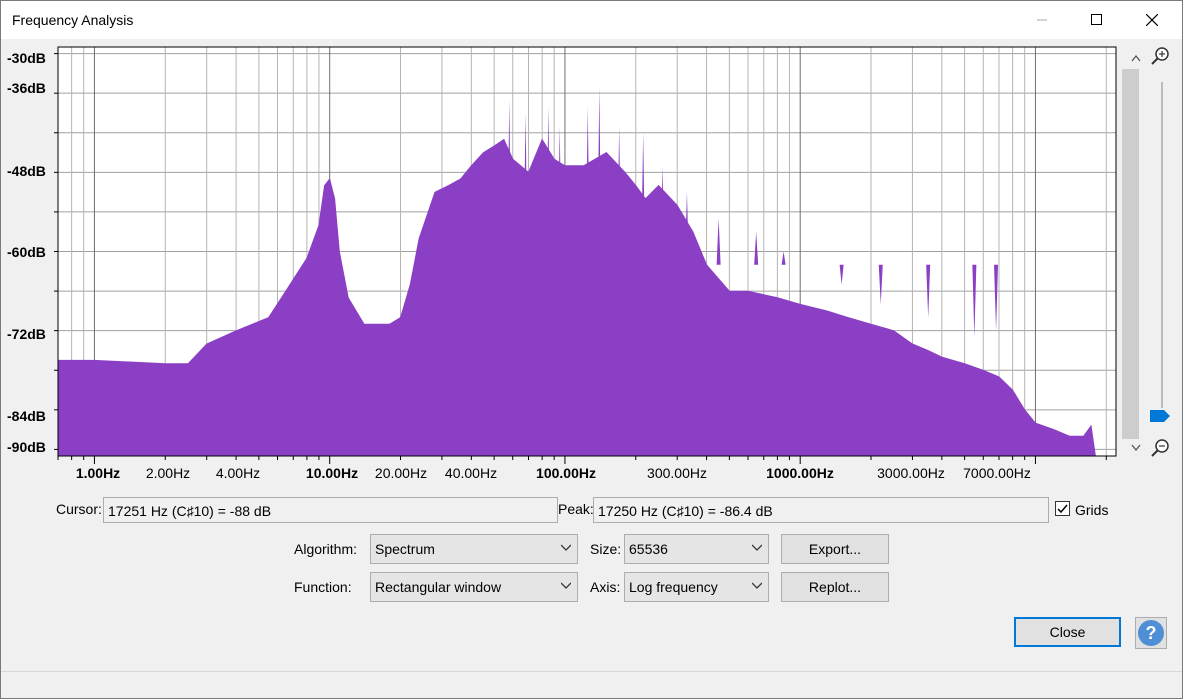 Image resolution: width=1183 pixels, height=699 pixels. Describe the element at coordinates (98, 473) in the screenshot. I see `x-tick-label: 1.00Hz` at that location.